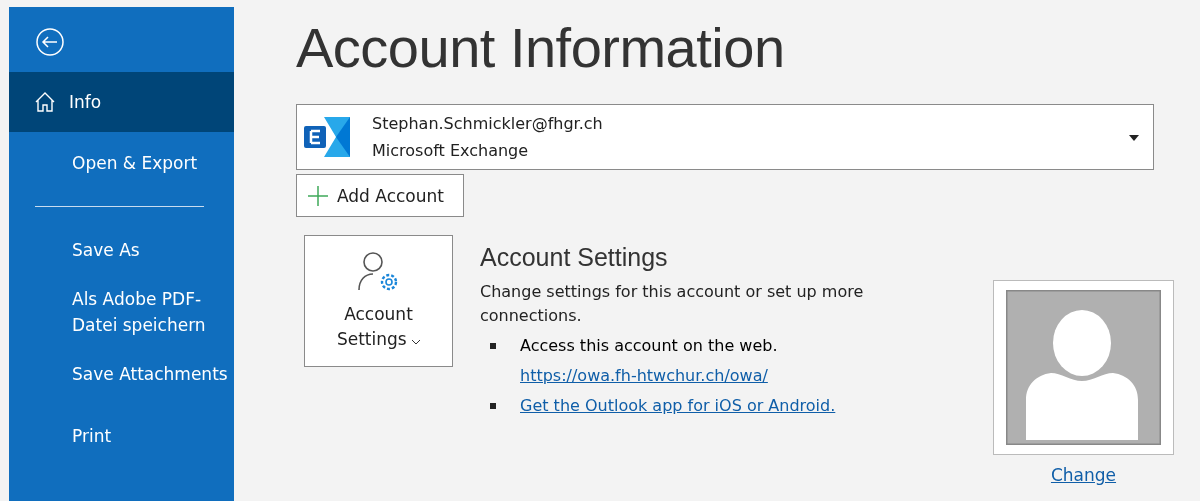  I want to click on back-icon, so click(50, 42).